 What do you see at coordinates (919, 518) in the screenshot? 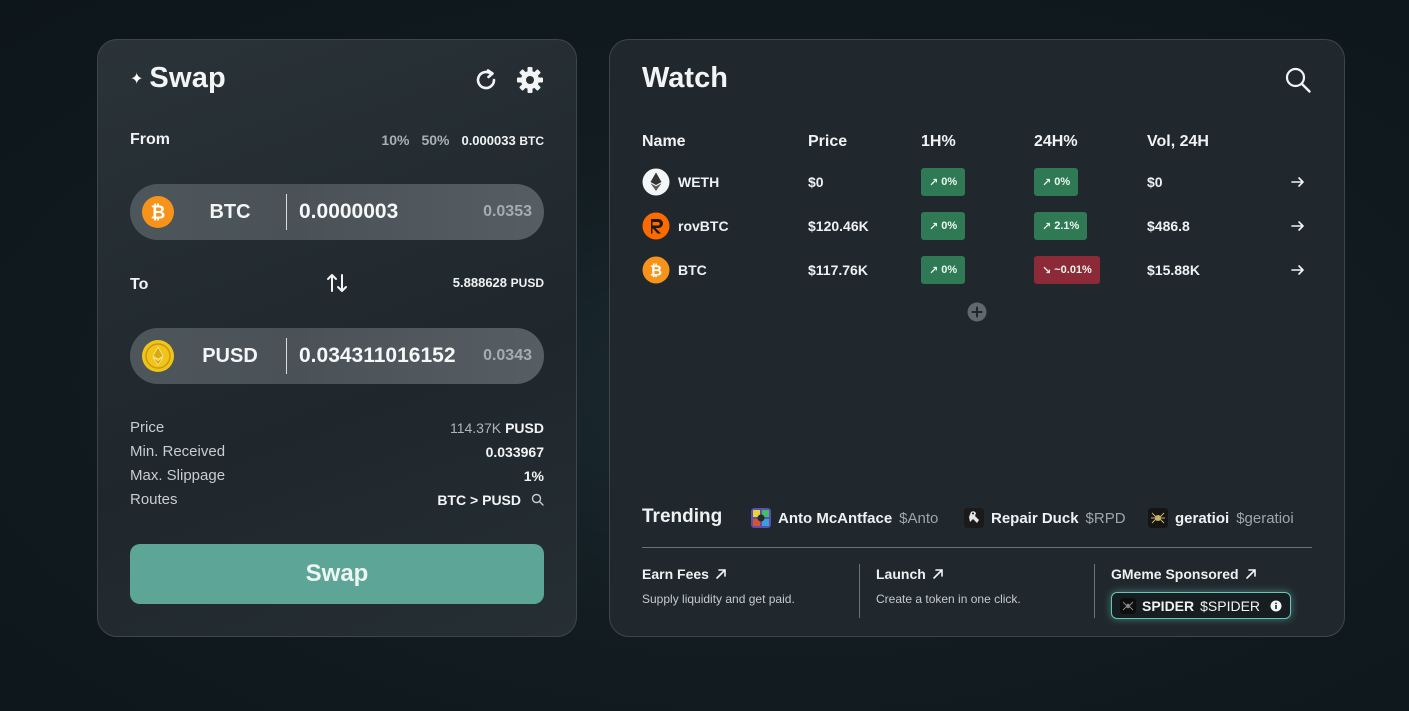
I see `trending-symbol: $Anto` at bounding box center [919, 518].